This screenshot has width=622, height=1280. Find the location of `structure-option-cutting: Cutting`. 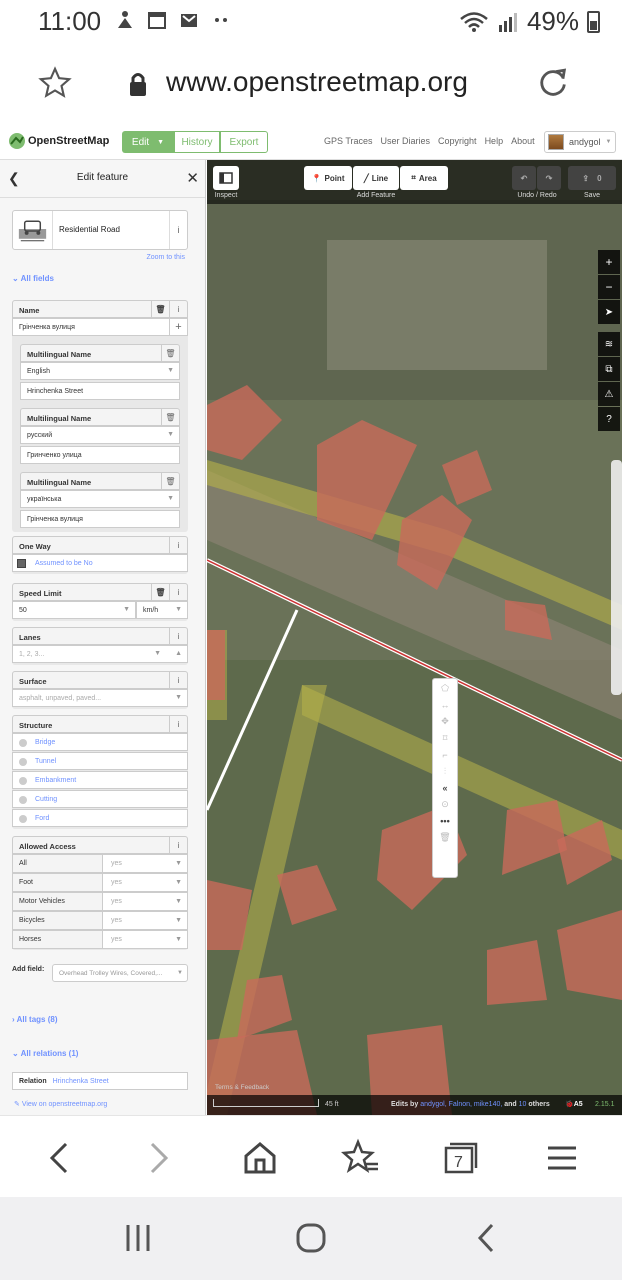

structure-option-cutting: Cutting is located at coordinates (100, 799).